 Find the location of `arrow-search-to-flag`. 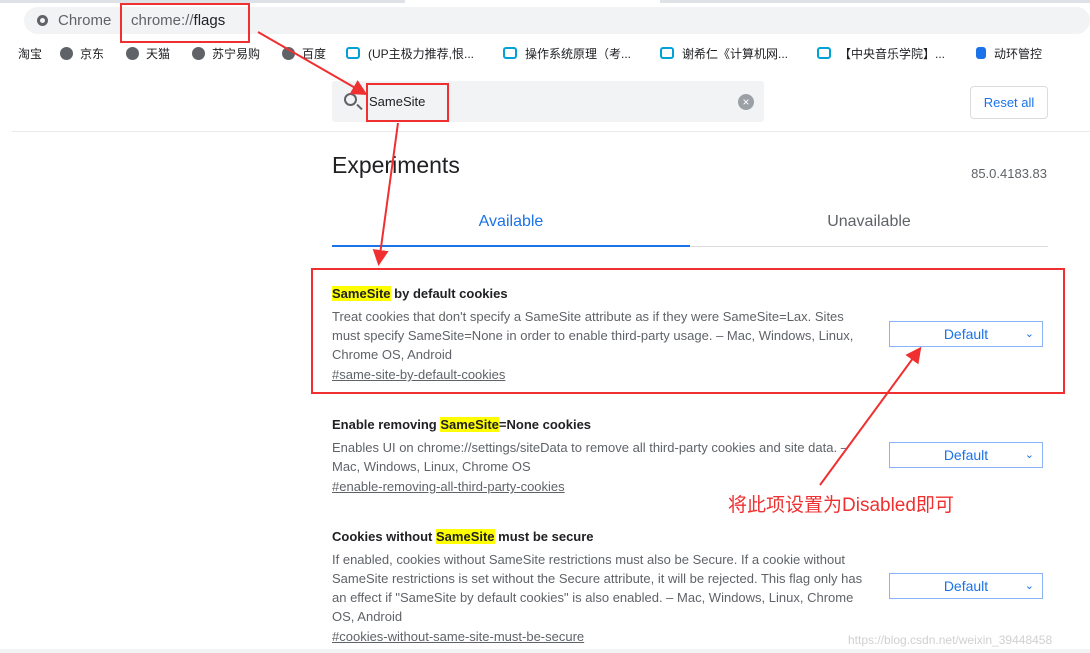

arrow-search-to-flag is located at coordinates (385, 194).